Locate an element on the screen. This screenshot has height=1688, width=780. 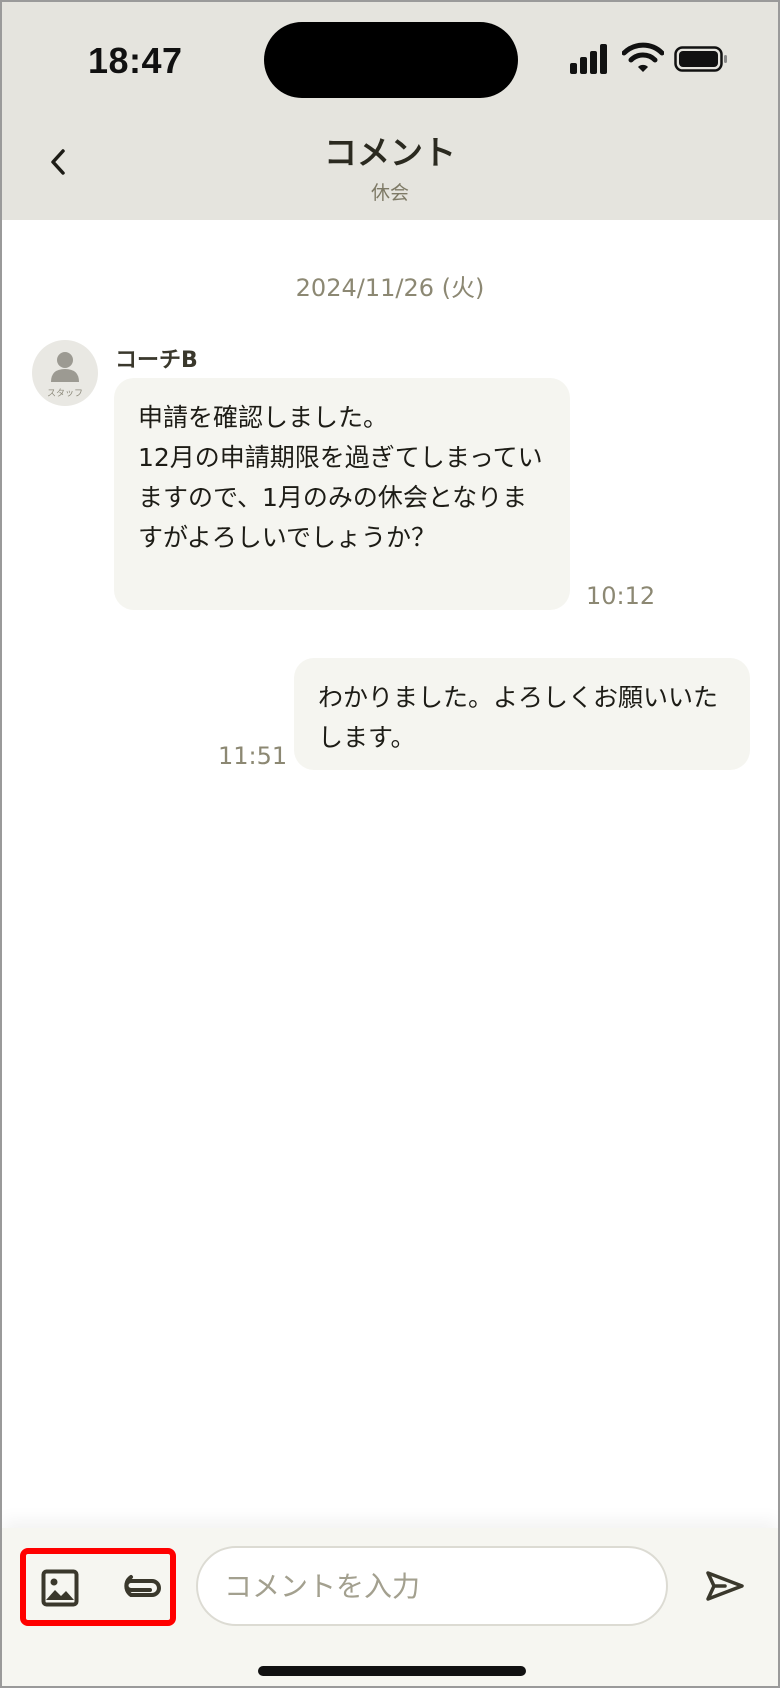
avatar-label: スタッフ is located at coordinates (64, 394).